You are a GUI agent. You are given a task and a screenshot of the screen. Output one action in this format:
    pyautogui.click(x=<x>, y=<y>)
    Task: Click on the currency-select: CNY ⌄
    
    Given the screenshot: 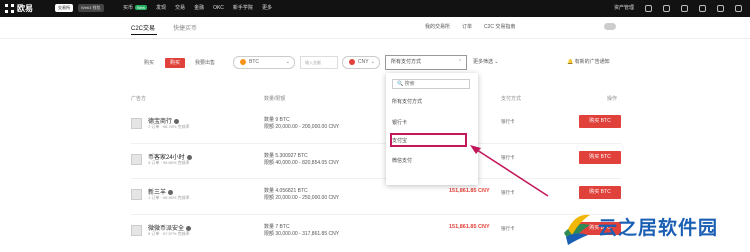 What is the action you would take?
    pyautogui.click(x=361, y=62)
    